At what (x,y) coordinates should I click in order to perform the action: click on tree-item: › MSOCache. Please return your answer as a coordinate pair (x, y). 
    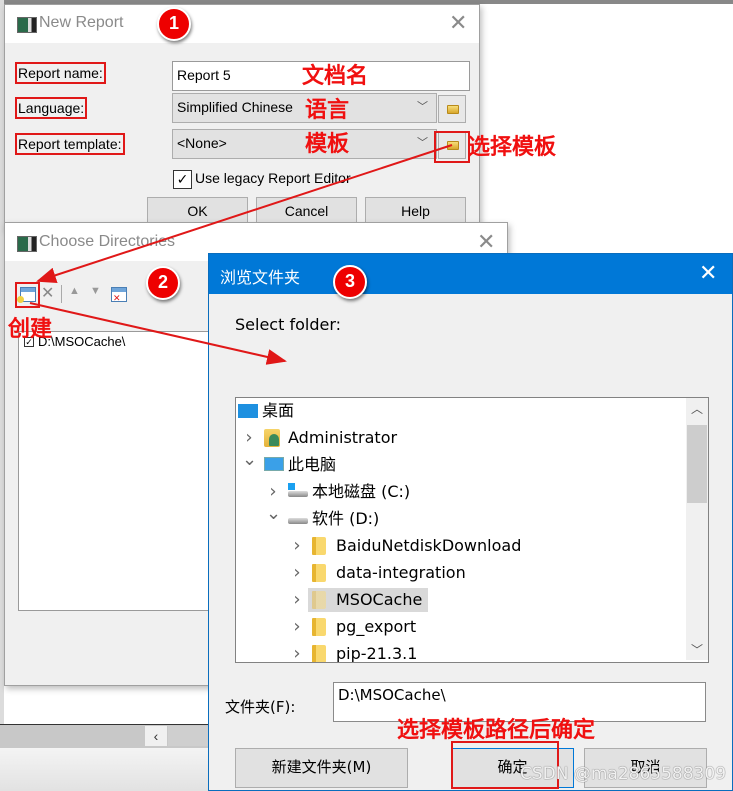
    Looking at the image, I should click on (460, 600).